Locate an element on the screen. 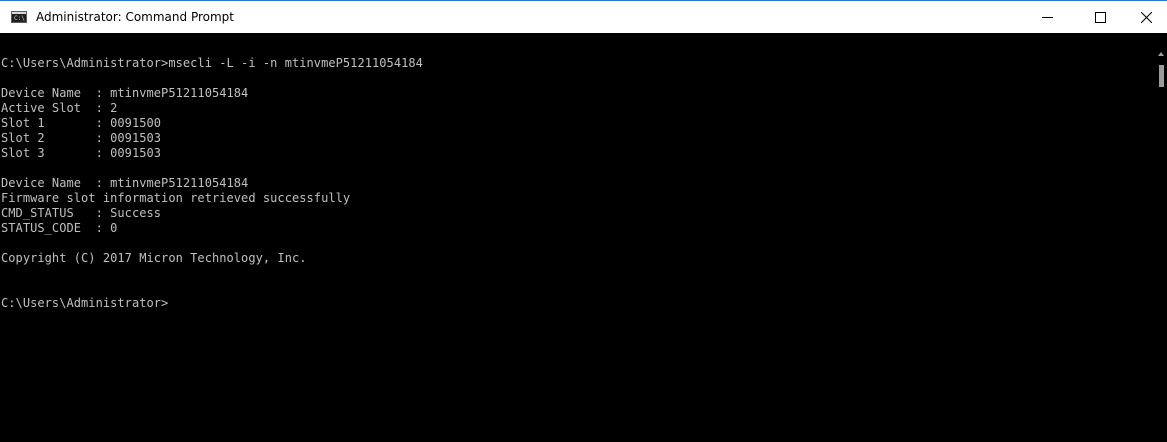 Image resolution: width=1167 pixels, height=442 pixels. close-button is located at coordinates (1146, 17).